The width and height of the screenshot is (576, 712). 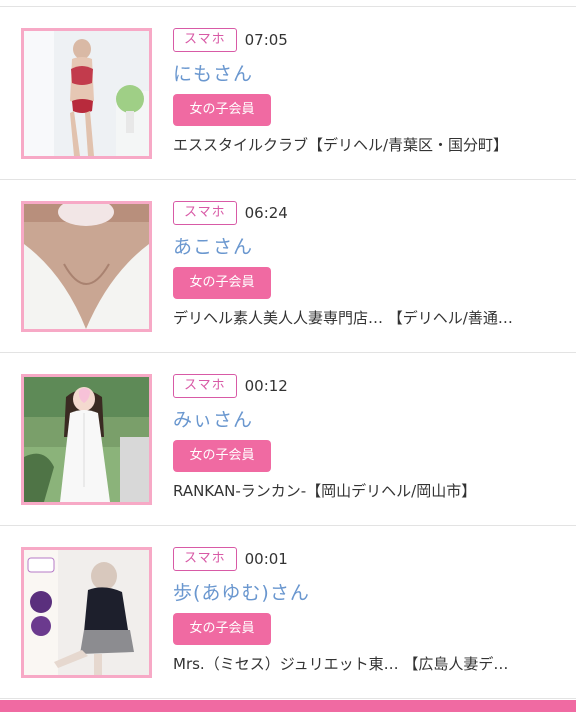 What do you see at coordinates (241, 591) in the screenshot?
I see `girl-name-link: 歩(あゆむ)さん` at bounding box center [241, 591].